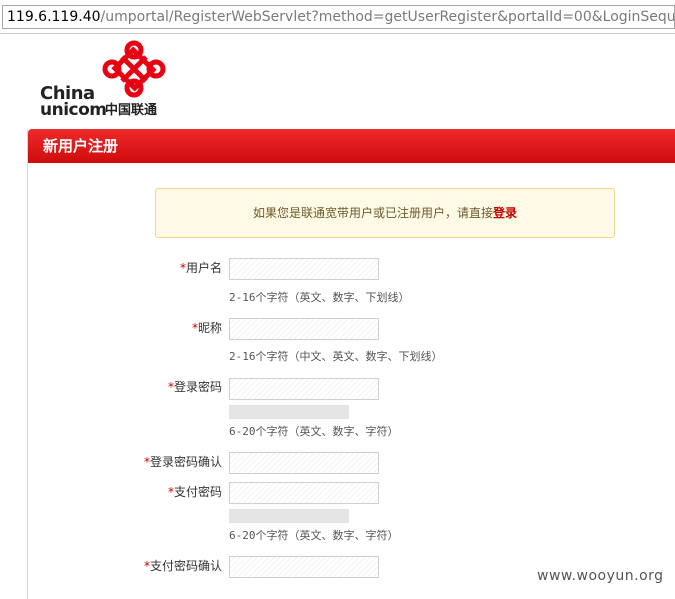 The width and height of the screenshot is (675, 599). I want to click on pay-password-hint: 6-20个字符（英文、数字、字符）, so click(314, 535).